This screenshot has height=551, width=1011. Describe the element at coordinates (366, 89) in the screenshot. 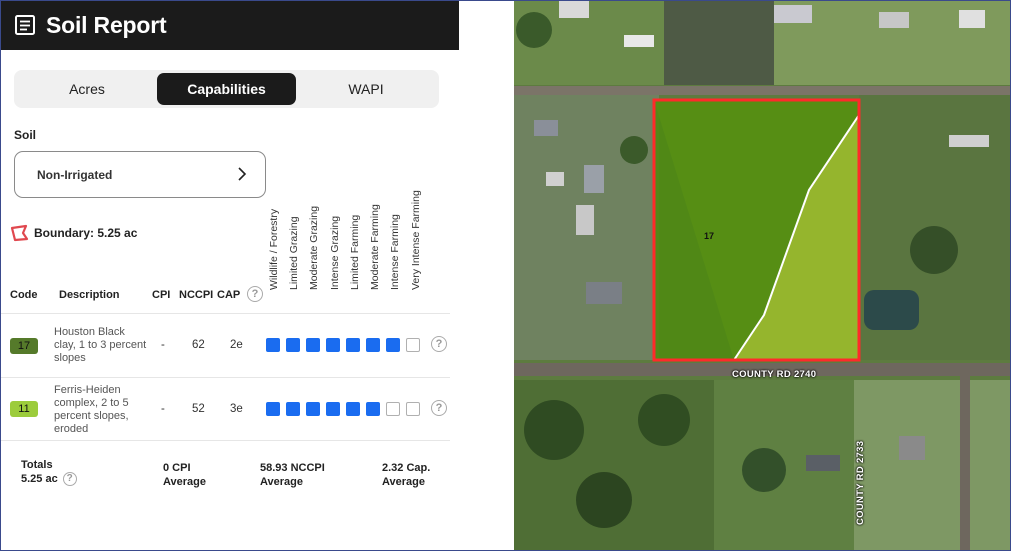

I see `tab-wapi: WAPI` at that location.